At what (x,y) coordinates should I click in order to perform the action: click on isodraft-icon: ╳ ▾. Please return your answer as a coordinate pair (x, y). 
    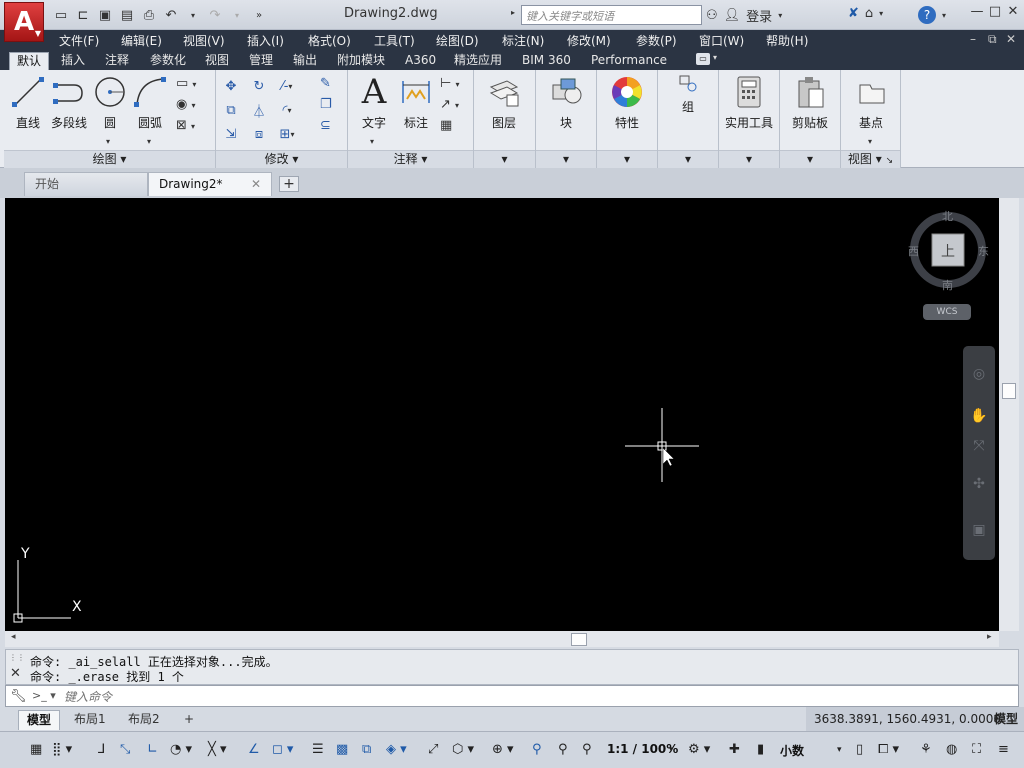
    Looking at the image, I should click on (217, 749).